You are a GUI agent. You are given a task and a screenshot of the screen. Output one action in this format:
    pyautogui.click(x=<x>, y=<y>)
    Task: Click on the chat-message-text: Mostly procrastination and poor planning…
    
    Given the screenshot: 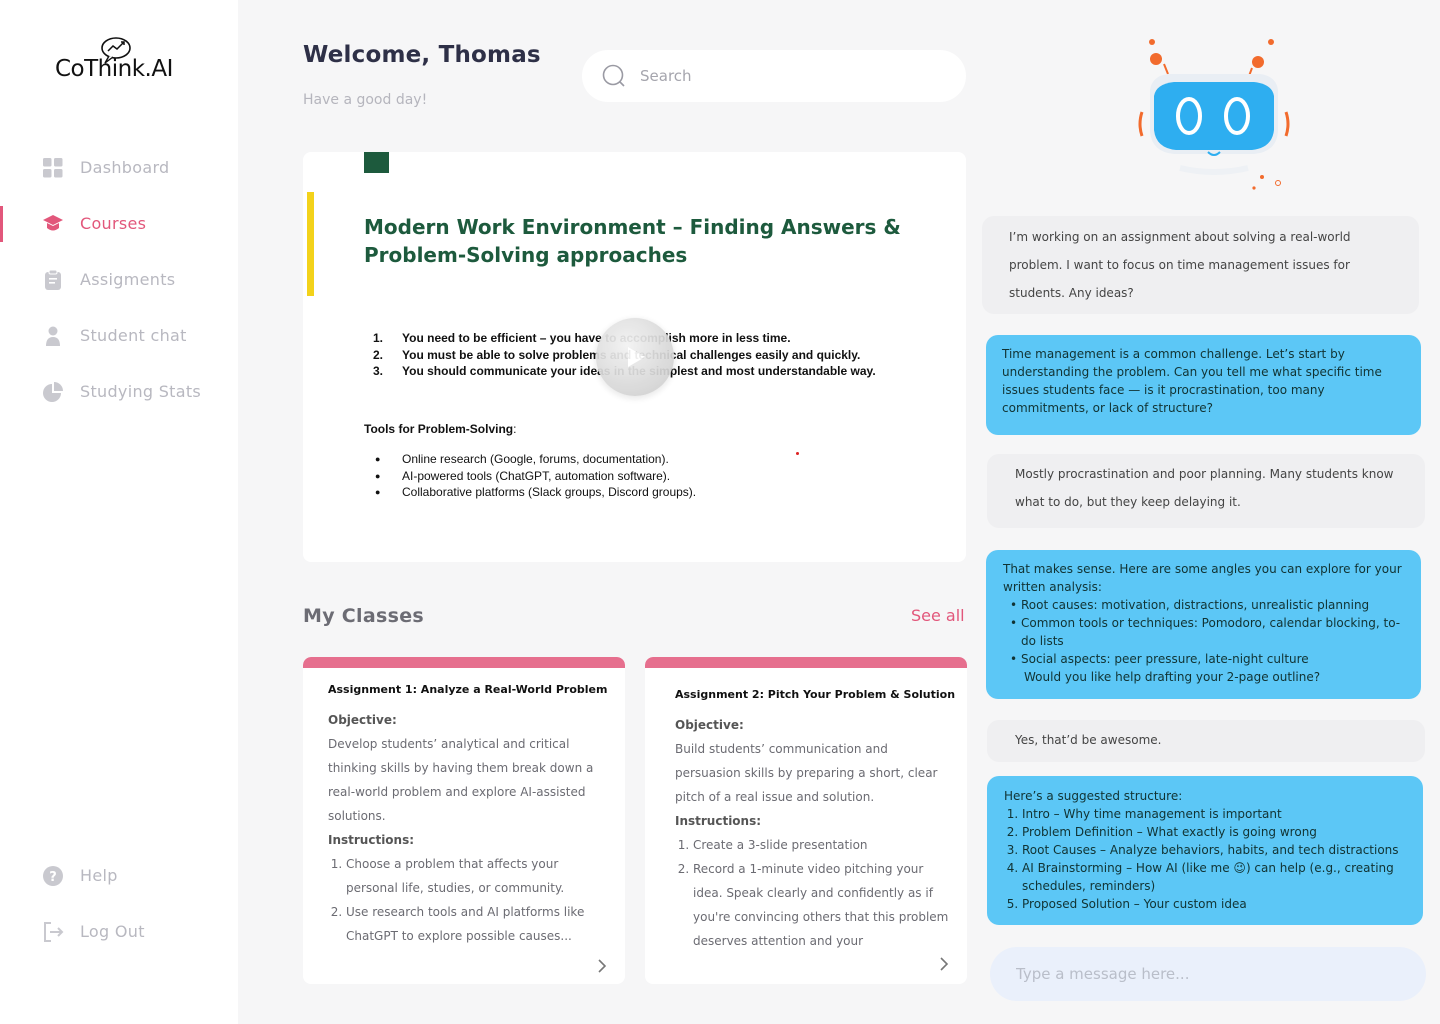 What is the action you would take?
    pyautogui.click(x=1204, y=488)
    